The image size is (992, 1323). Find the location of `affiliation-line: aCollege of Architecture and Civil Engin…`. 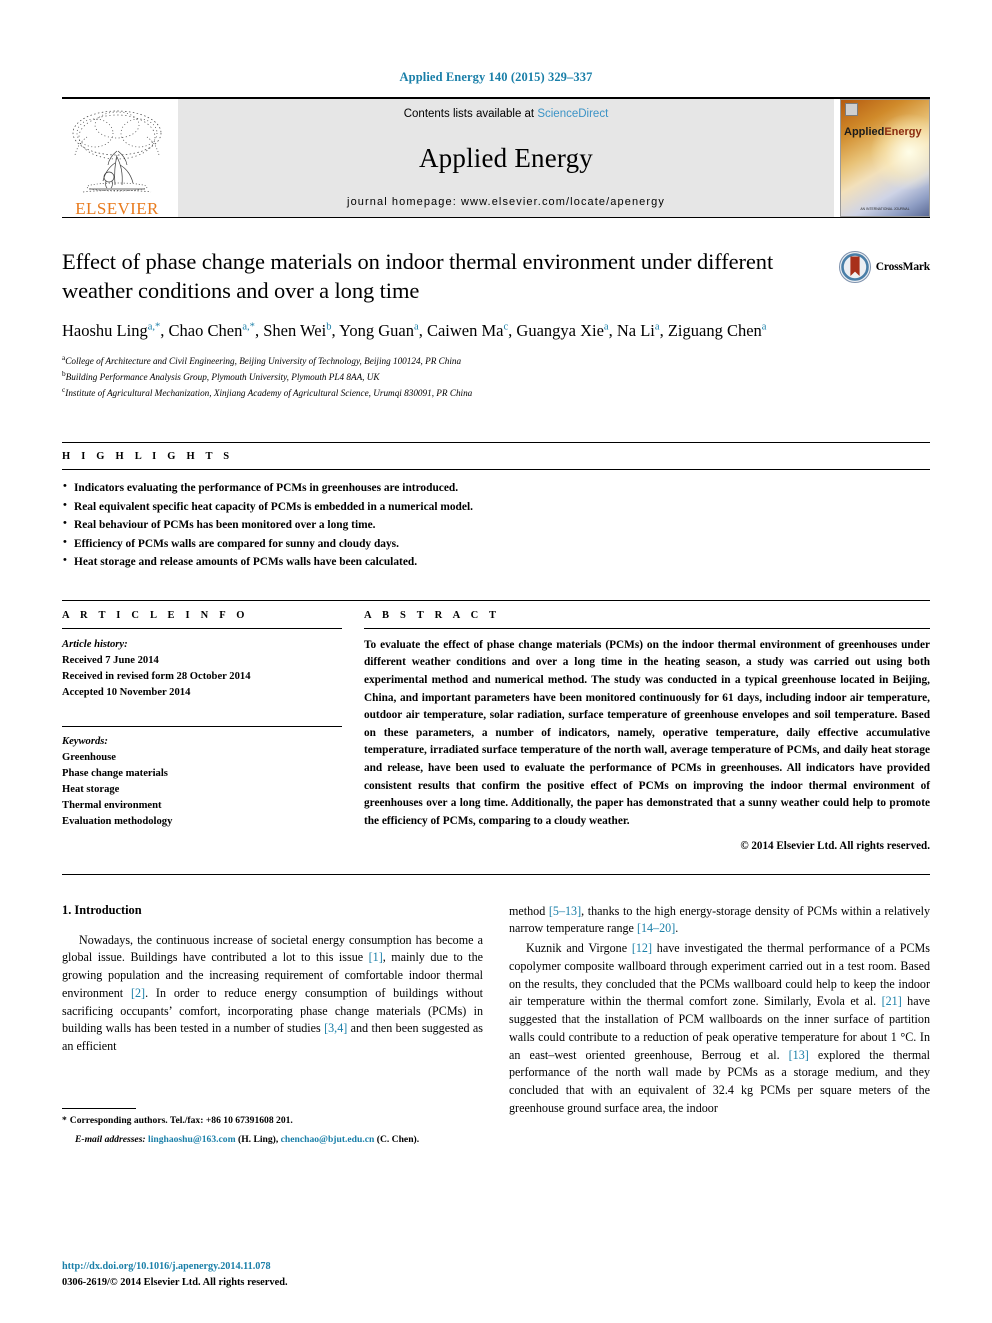

affiliation-line: aCollege of Architecture and Civil Engin… is located at coordinates (262, 359).